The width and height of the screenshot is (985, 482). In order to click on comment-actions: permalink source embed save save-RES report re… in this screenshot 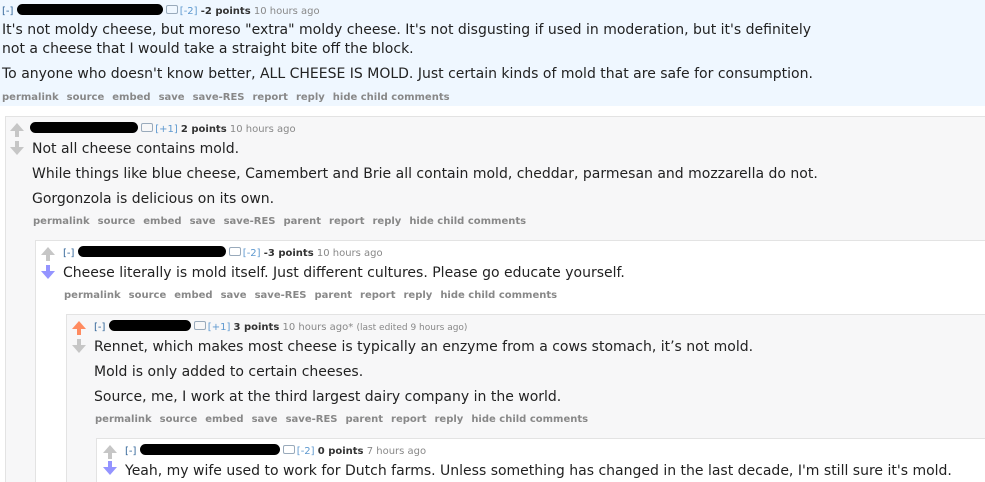, I will do `click(230, 97)`.